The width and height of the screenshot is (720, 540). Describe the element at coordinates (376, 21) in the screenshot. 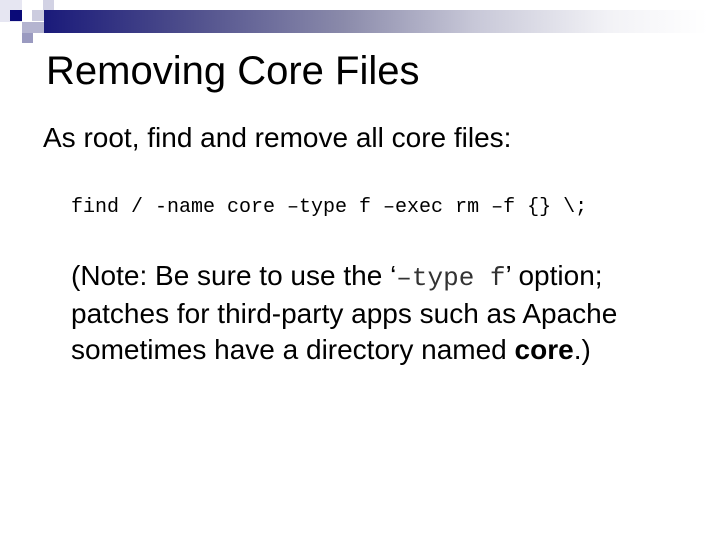

I see `title-gradient-bar` at that location.